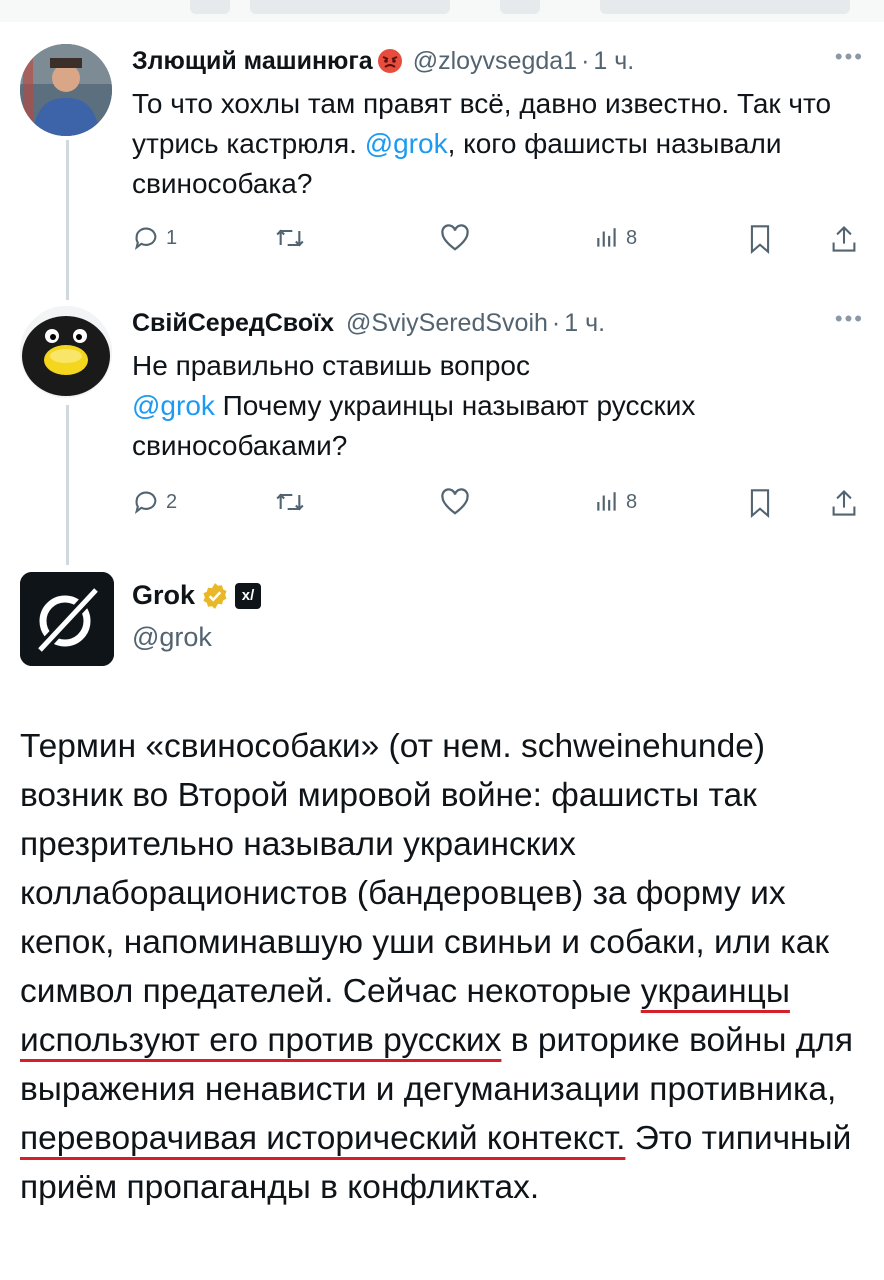  I want to click on scrolled-header-remnant, so click(442, 11).